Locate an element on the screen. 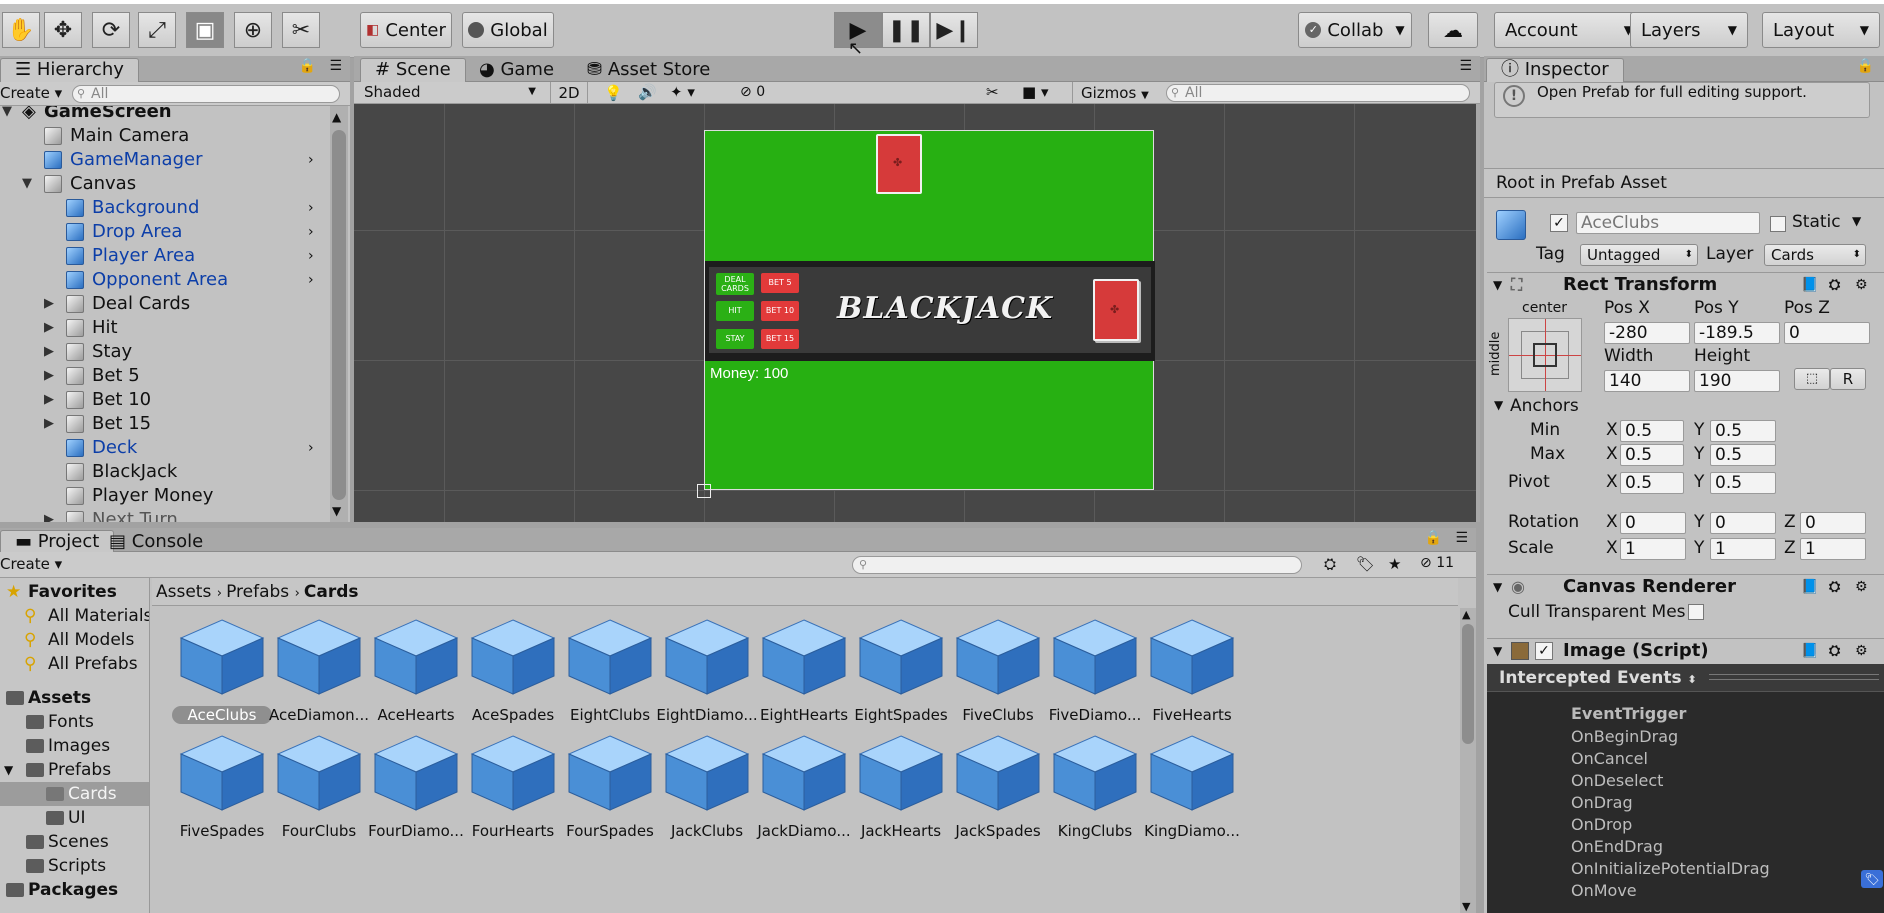 The image size is (1884, 913). scale-z-field: 1 is located at coordinates (1833, 549).